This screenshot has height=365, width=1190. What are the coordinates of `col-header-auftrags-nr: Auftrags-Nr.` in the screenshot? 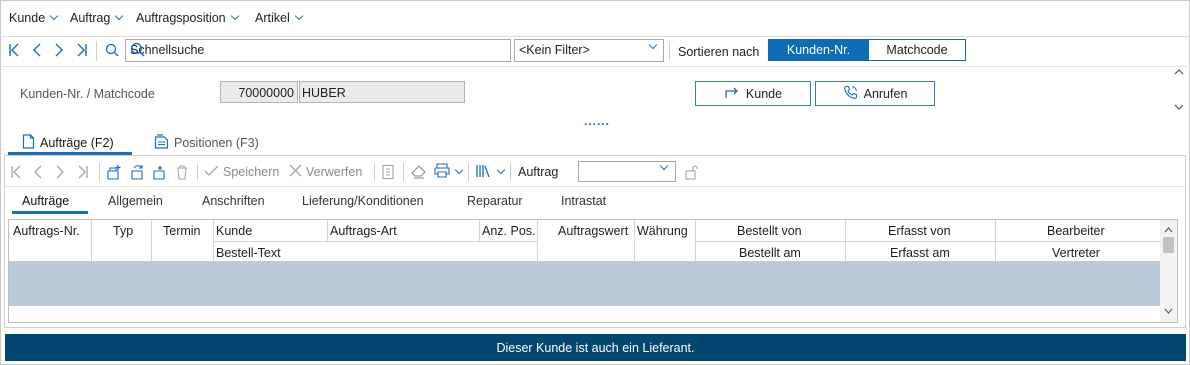 It's located at (46, 231).